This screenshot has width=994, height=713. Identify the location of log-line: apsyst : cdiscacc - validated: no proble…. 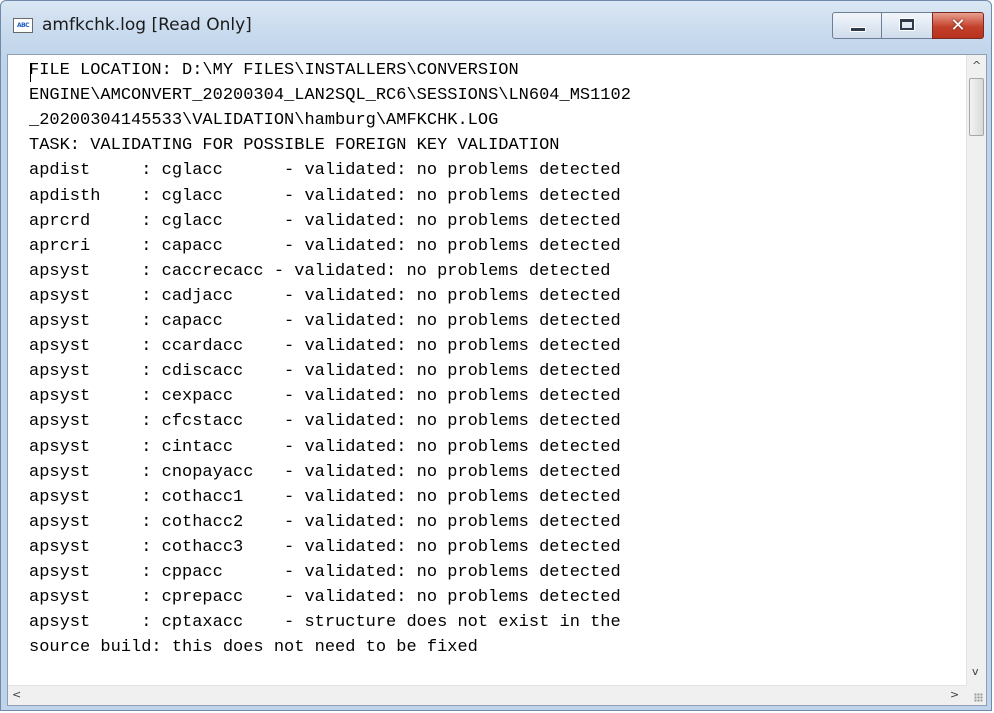
(325, 372).